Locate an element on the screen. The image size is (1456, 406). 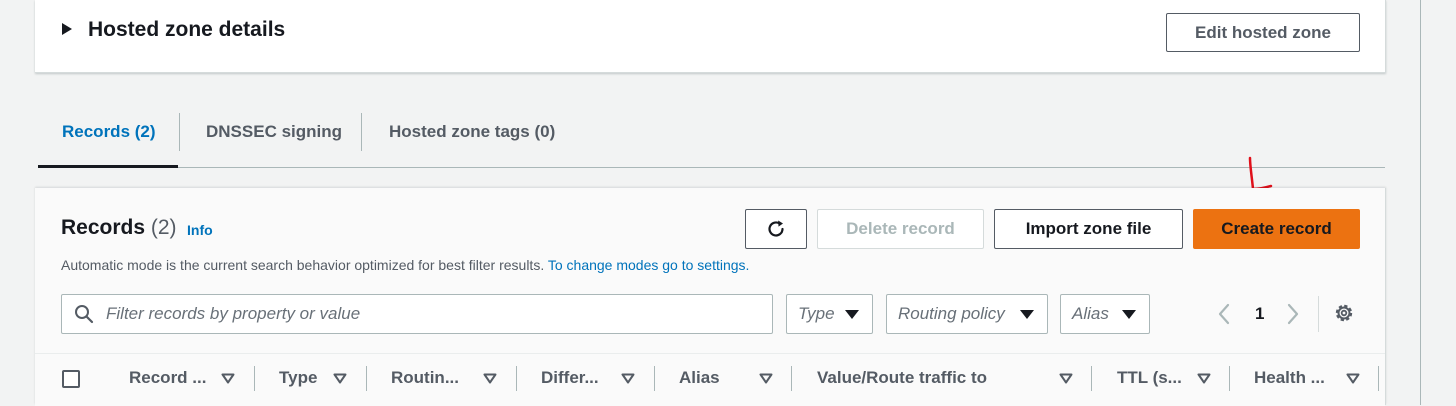
refresh-icon is located at coordinates (776, 228).